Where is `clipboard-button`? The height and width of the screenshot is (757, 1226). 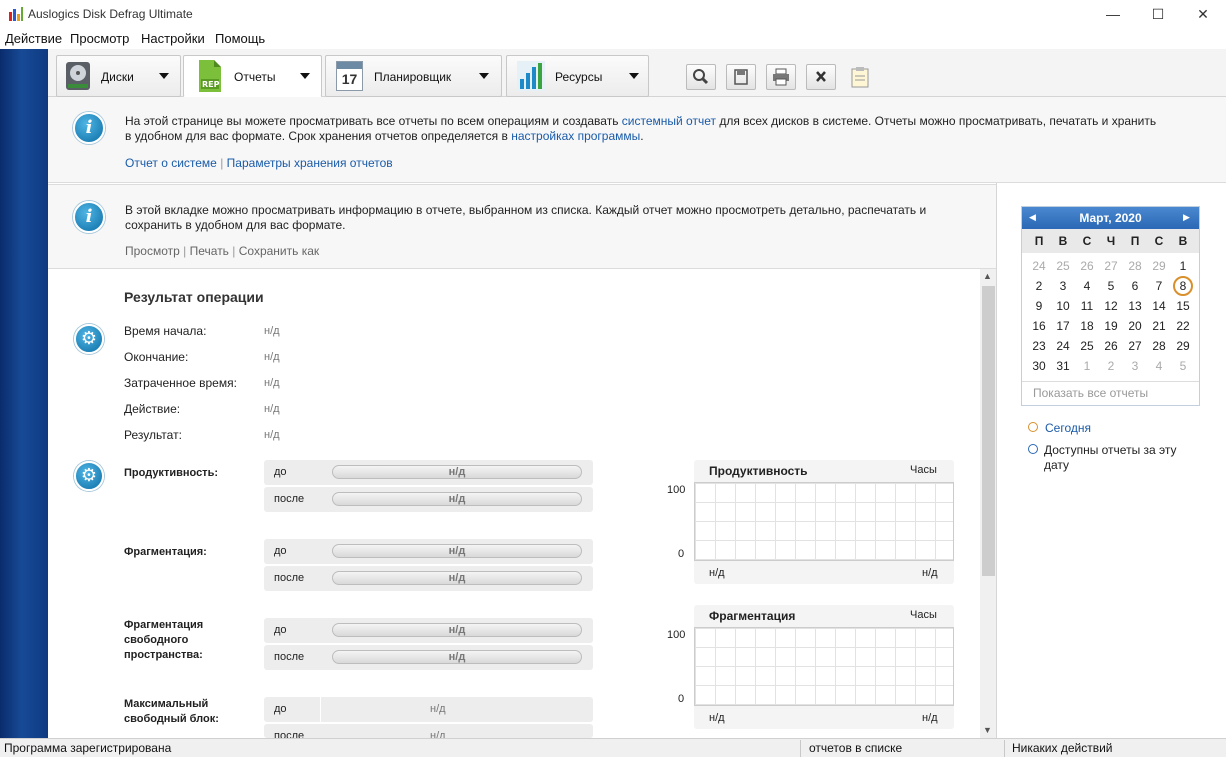 clipboard-button is located at coordinates (860, 78).